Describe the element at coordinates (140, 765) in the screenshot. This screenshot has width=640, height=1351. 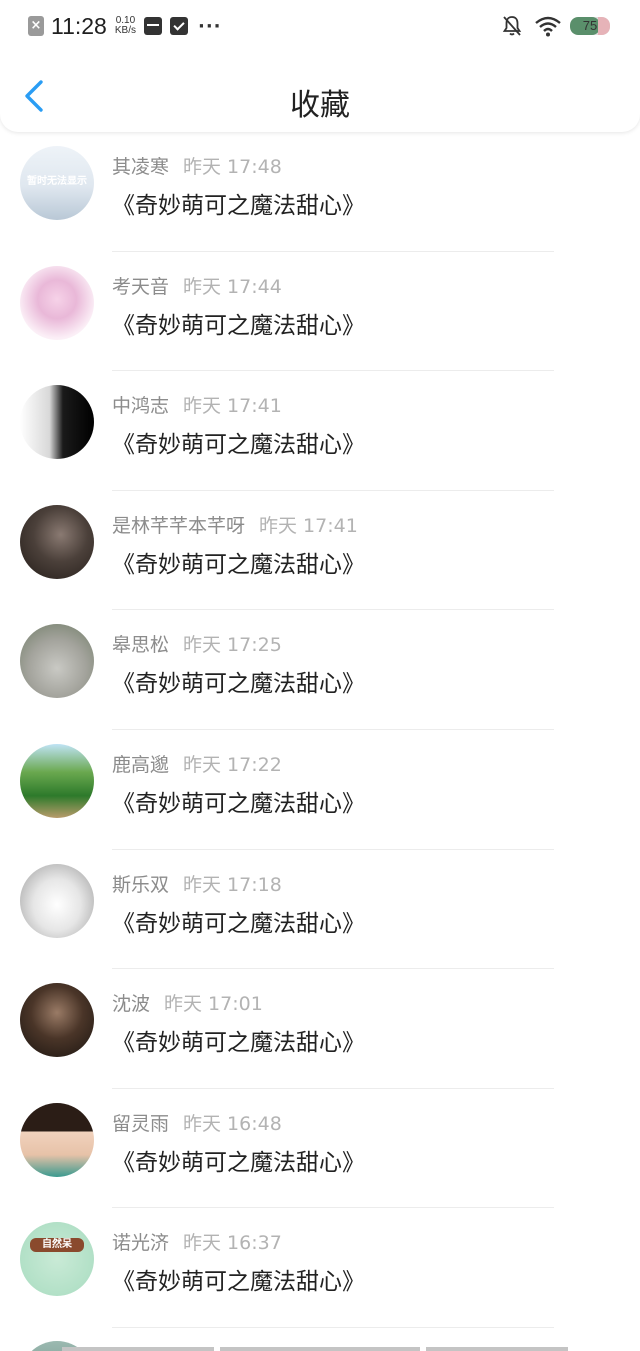
I see `user-name: 鹿高邈` at that location.